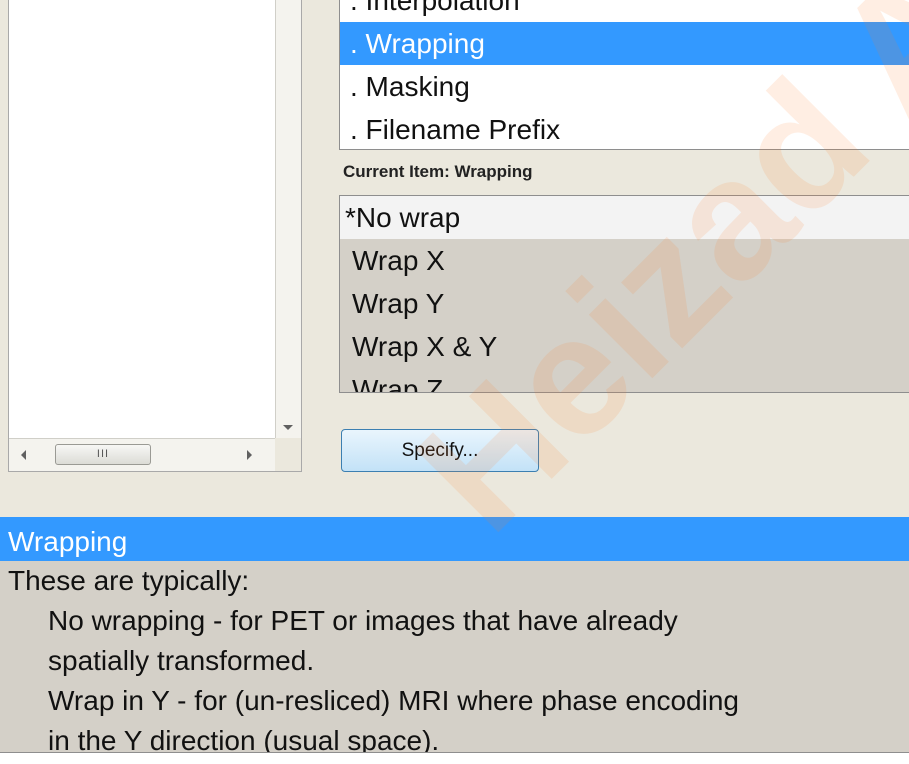 The width and height of the screenshot is (909, 764). I want to click on choice-item-wrap-x: Wrap X, so click(624, 260).